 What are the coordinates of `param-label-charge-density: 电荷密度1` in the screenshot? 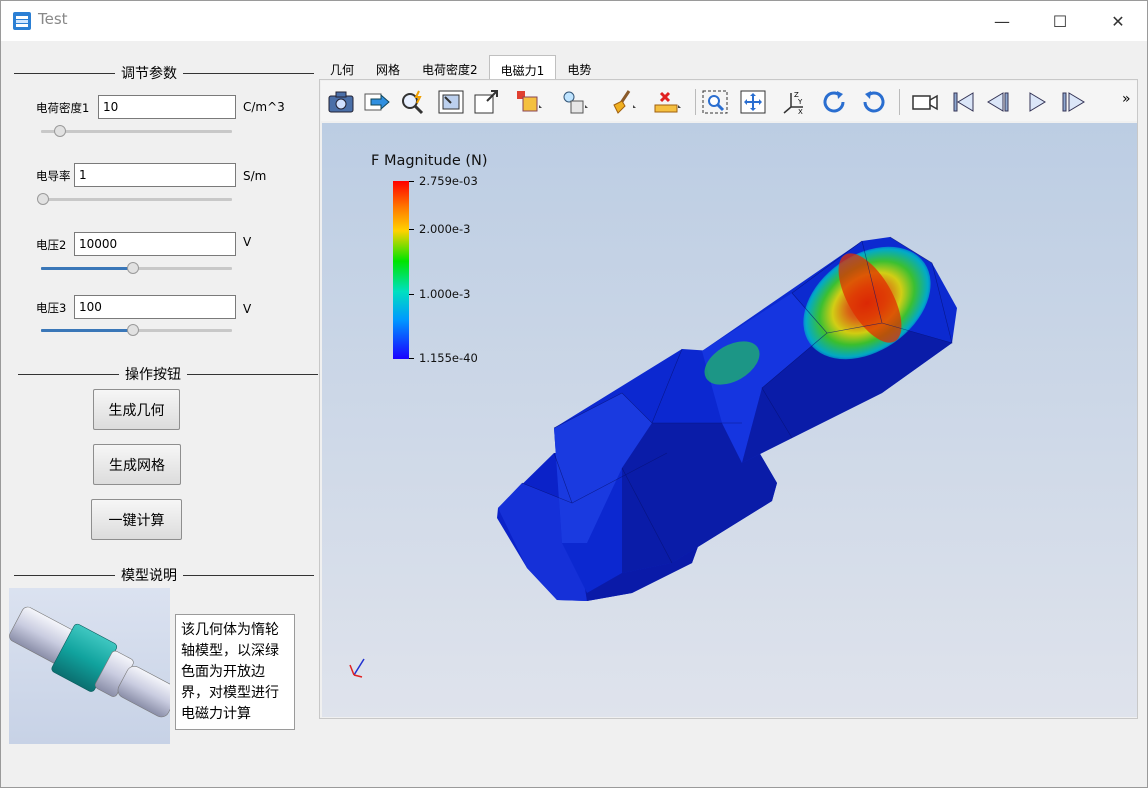 It's located at (63, 108).